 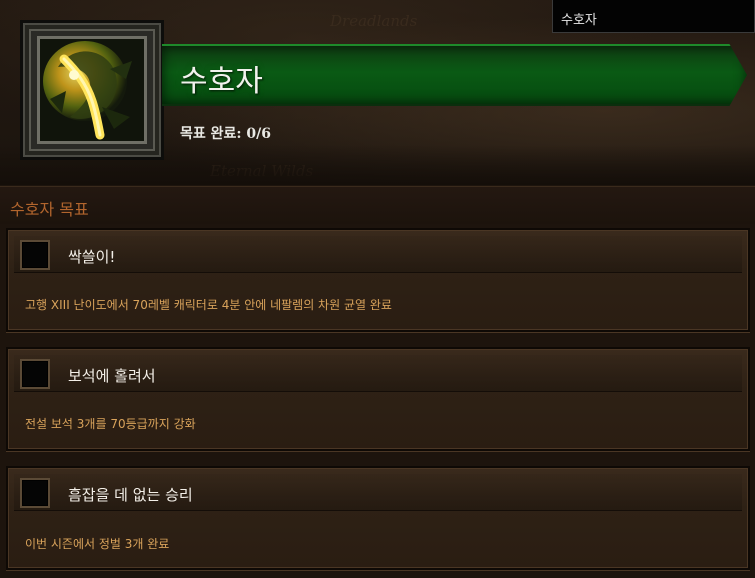 What do you see at coordinates (112, 376) in the screenshot?
I see `objective-title: 보석에 홀려서` at bounding box center [112, 376].